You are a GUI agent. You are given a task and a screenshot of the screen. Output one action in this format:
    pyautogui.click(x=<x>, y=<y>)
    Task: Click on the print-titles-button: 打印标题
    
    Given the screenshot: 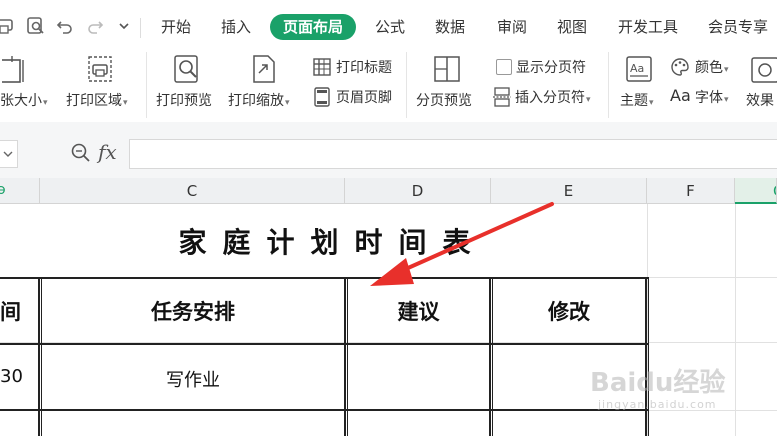 What is the action you would take?
    pyautogui.click(x=356, y=68)
    